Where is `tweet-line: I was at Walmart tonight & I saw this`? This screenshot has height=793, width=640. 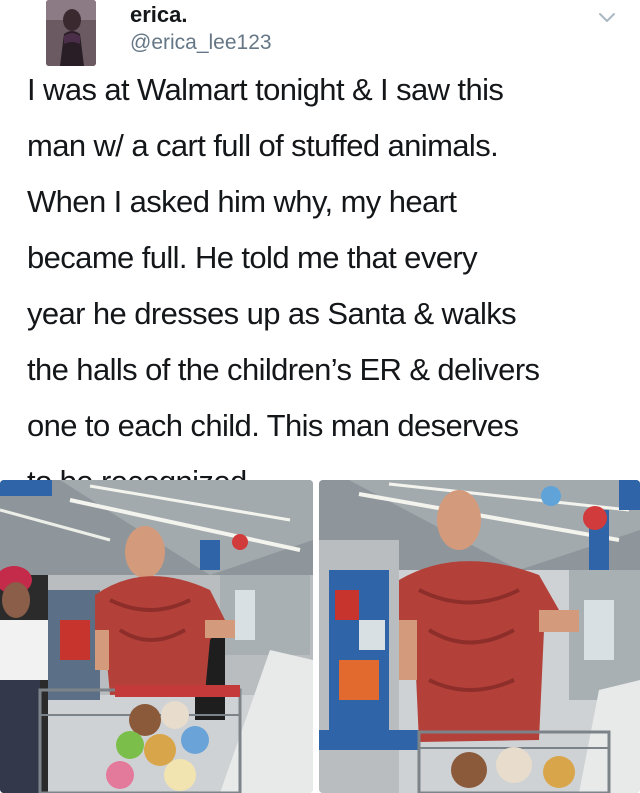
tweet-line: I was at Walmart tonight & I saw this is located at coordinates (265, 89).